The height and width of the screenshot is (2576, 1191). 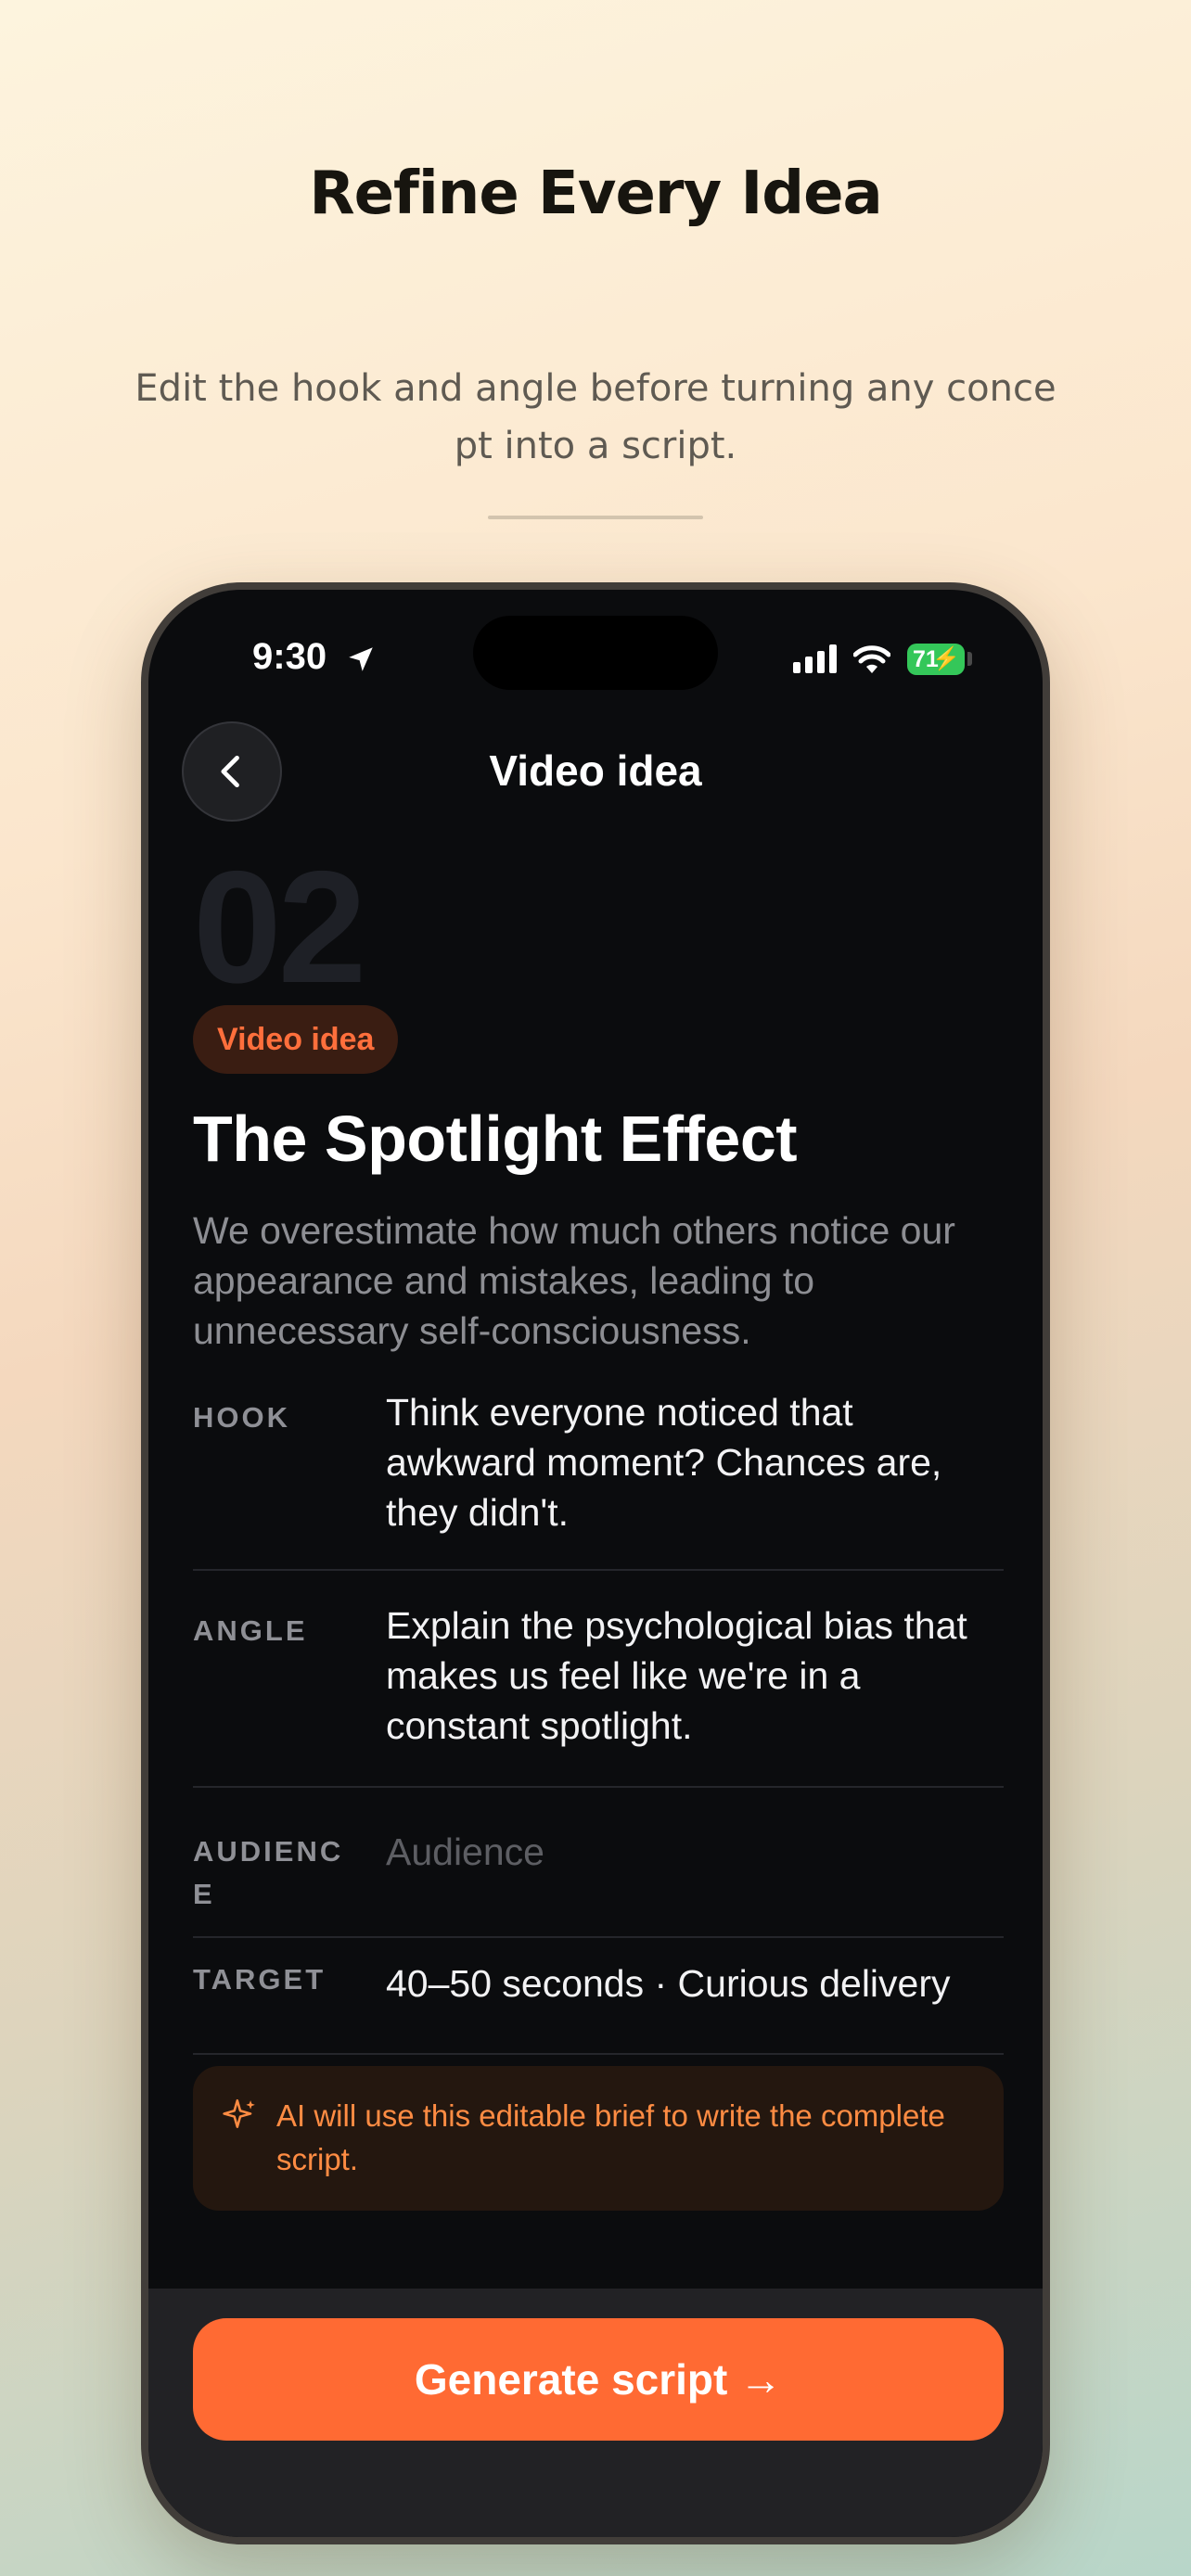 I want to click on hook-label: HOOK, so click(x=241, y=1418).